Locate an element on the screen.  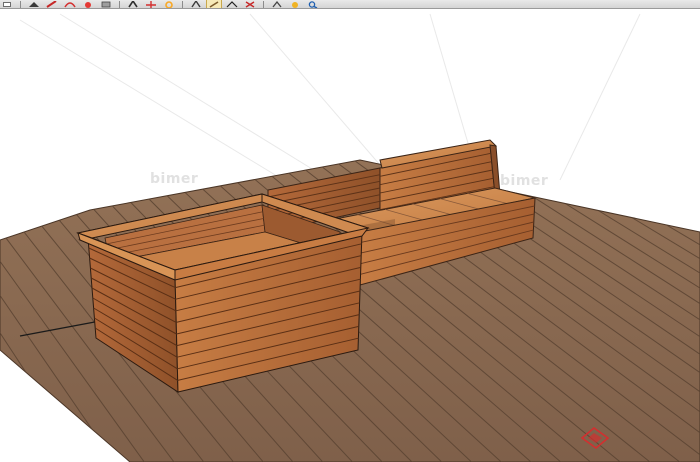
text-icon is located at coordinates (232, 4).